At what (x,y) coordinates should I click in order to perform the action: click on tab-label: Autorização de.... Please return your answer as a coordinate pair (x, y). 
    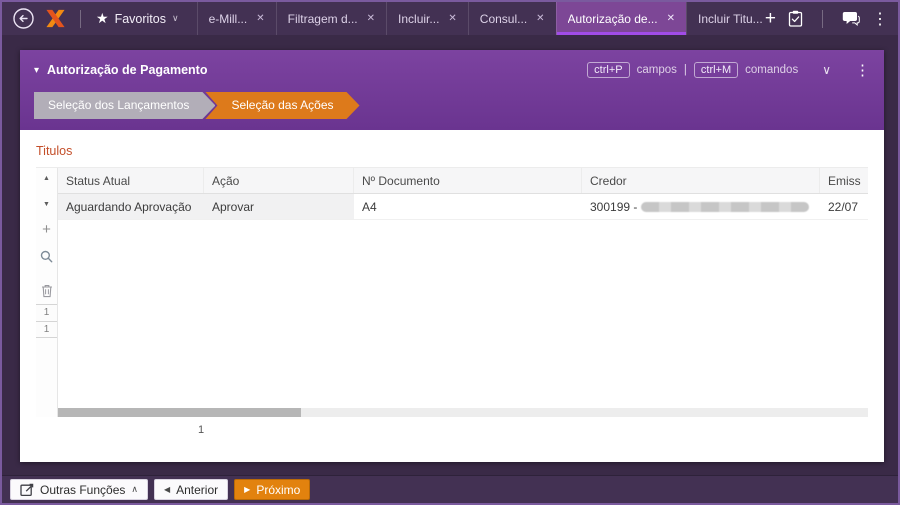
    Looking at the image, I should click on (612, 18).